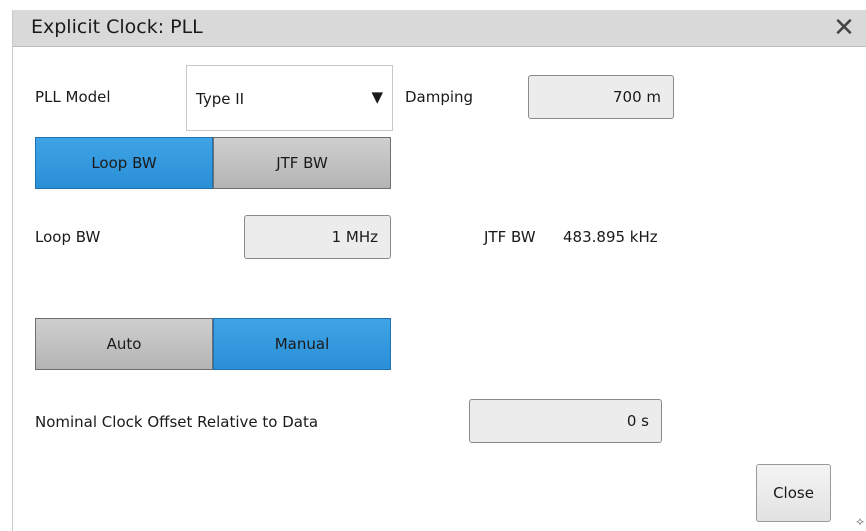  What do you see at coordinates (220, 99) in the screenshot?
I see `pll-model-selected-value: Type II` at bounding box center [220, 99].